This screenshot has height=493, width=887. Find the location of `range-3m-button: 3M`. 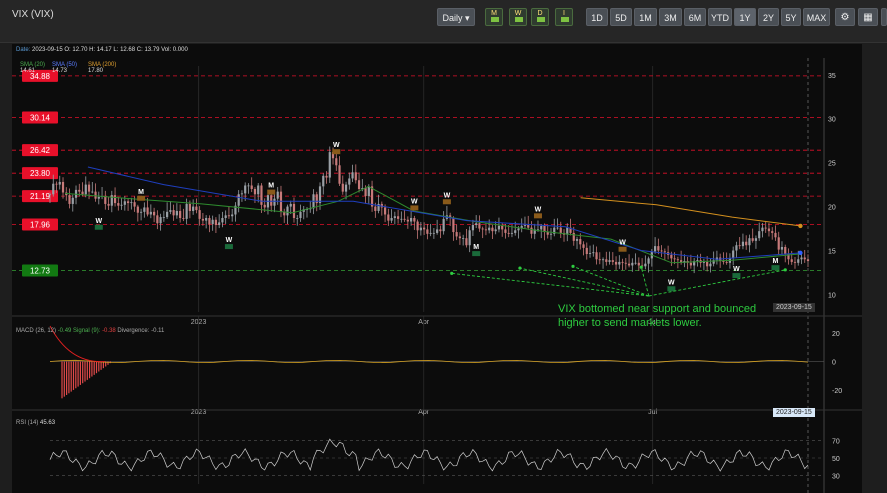

range-3m-button: 3M is located at coordinates (670, 17).